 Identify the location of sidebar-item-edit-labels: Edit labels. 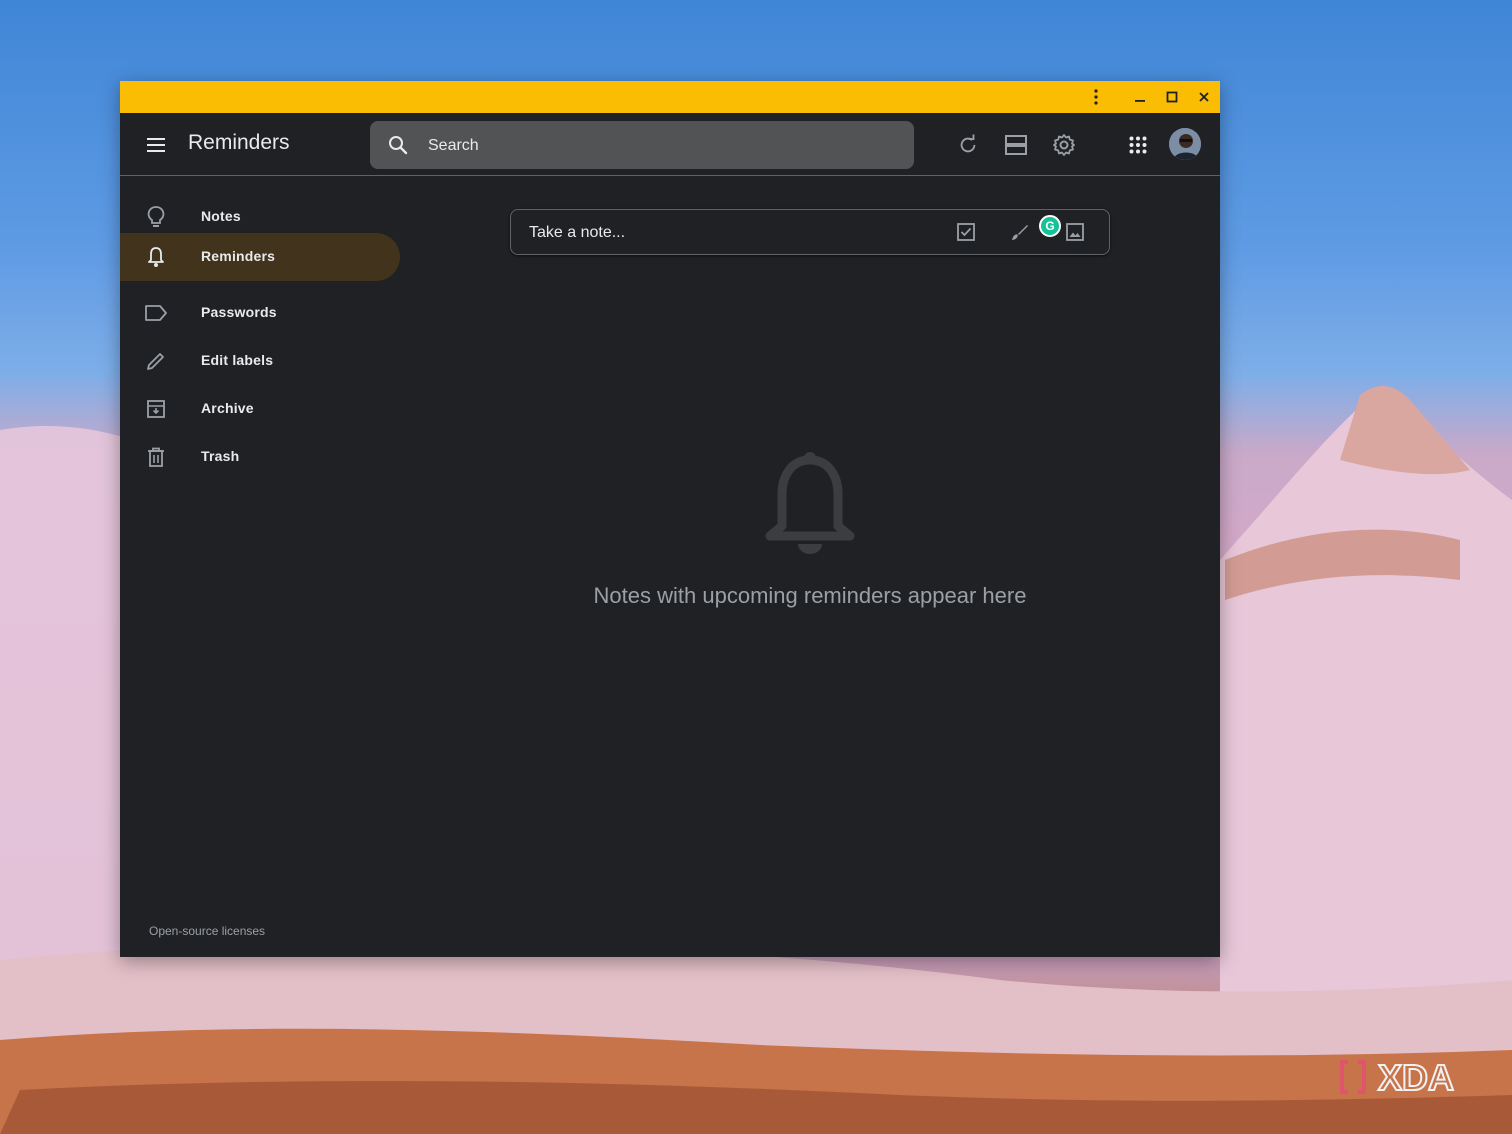
(260, 361).